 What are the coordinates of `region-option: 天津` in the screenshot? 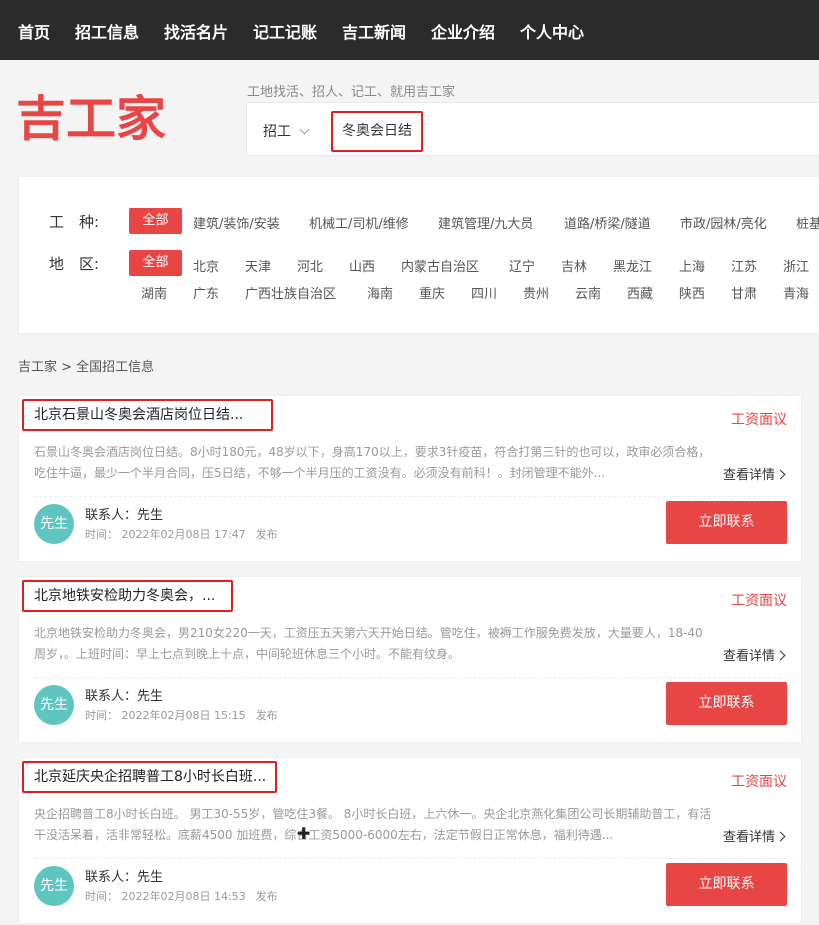 It's located at (258, 265).